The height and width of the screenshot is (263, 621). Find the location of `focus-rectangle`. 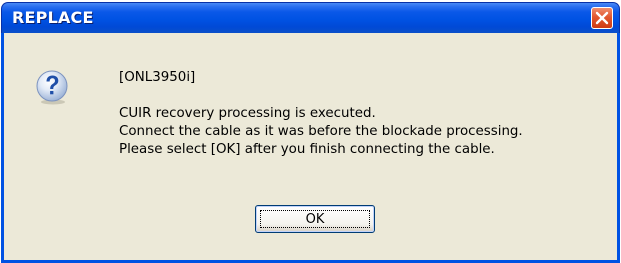

focus-rectangle is located at coordinates (315, 219).